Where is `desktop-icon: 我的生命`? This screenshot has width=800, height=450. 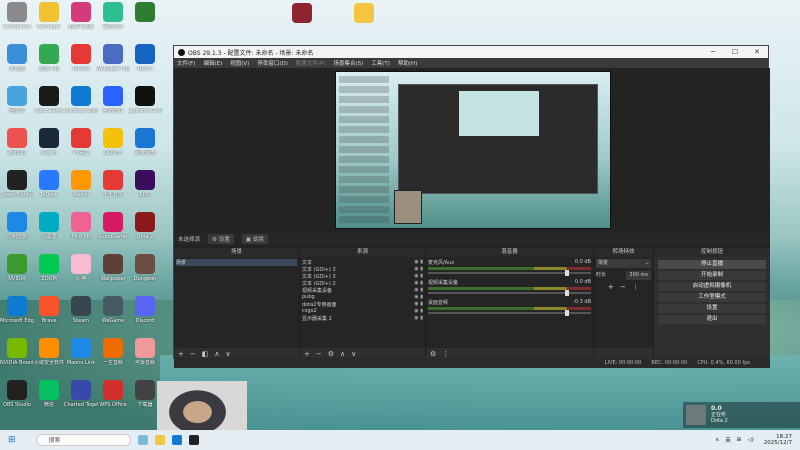 desktop-icon: 我的生命 is located at coordinates (113, 16).